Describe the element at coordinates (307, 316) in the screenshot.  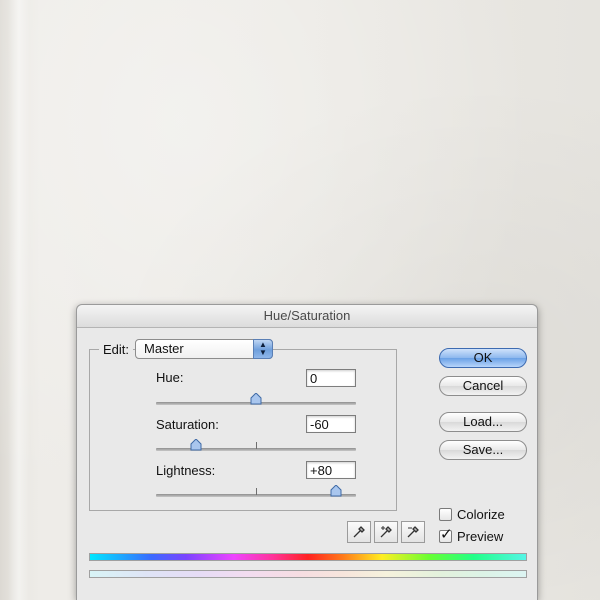
I see `dialog-title: Hue/Saturation` at that location.